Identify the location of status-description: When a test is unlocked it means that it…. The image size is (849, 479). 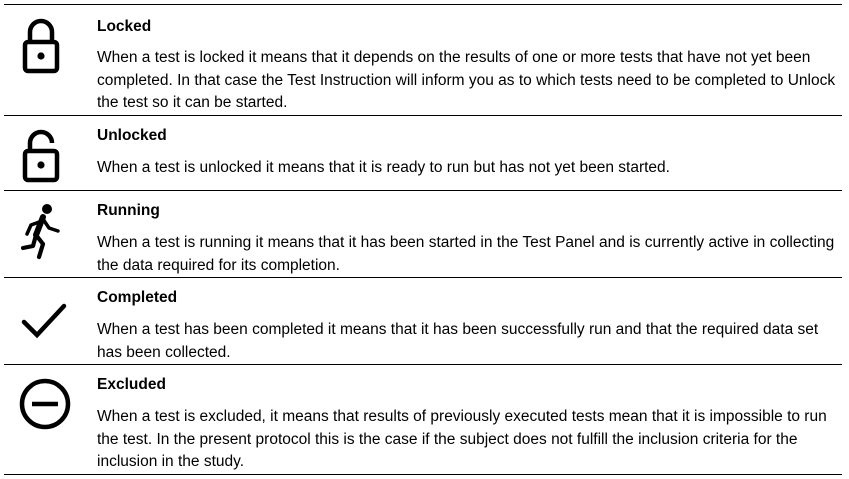
(383, 167).